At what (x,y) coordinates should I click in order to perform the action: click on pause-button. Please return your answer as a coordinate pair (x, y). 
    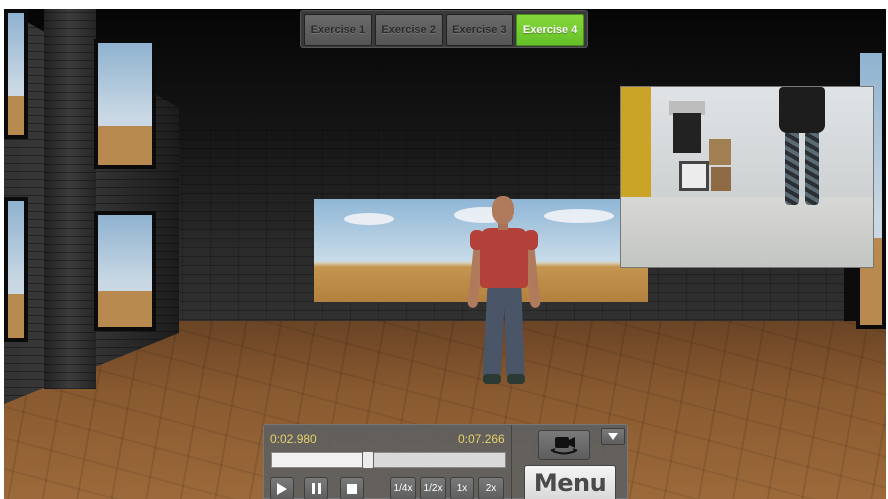
    Looking at the image, I should click on (316, 488).